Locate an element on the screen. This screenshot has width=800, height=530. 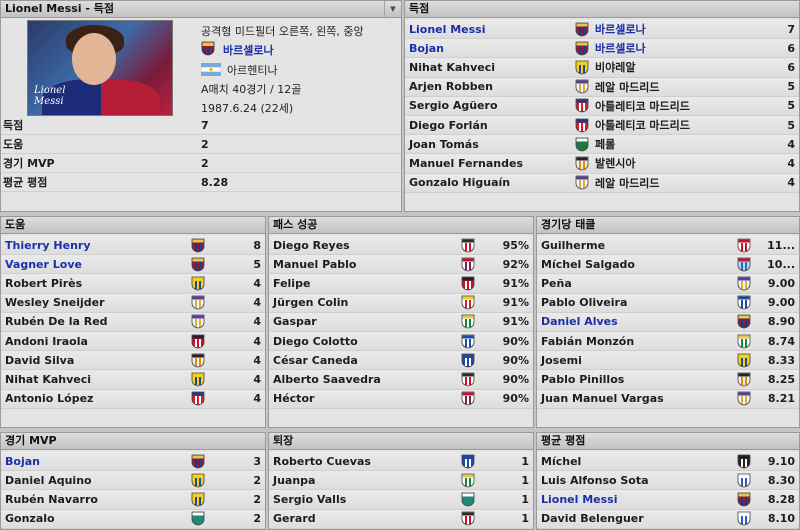
player-row: Gonzalo Higuaín 레알 마드리드 4 is located at coordinates (602, 183).